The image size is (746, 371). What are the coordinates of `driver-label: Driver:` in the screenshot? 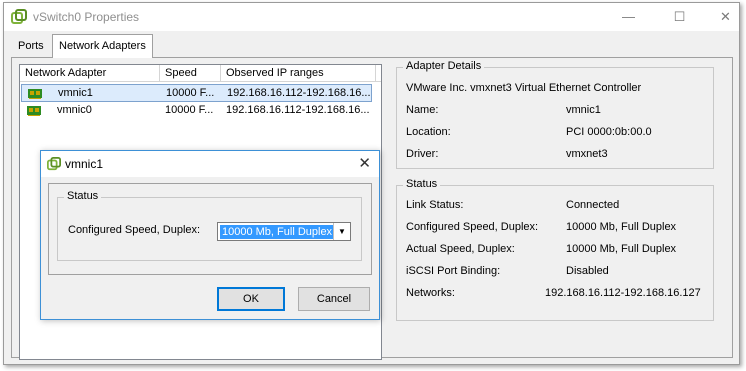 It's located at (422, 154).